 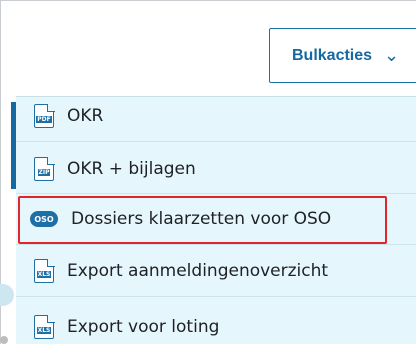 I want to click on menu-item-label: Export aanmeldingenoverzicht, so click(x=198, y=271).